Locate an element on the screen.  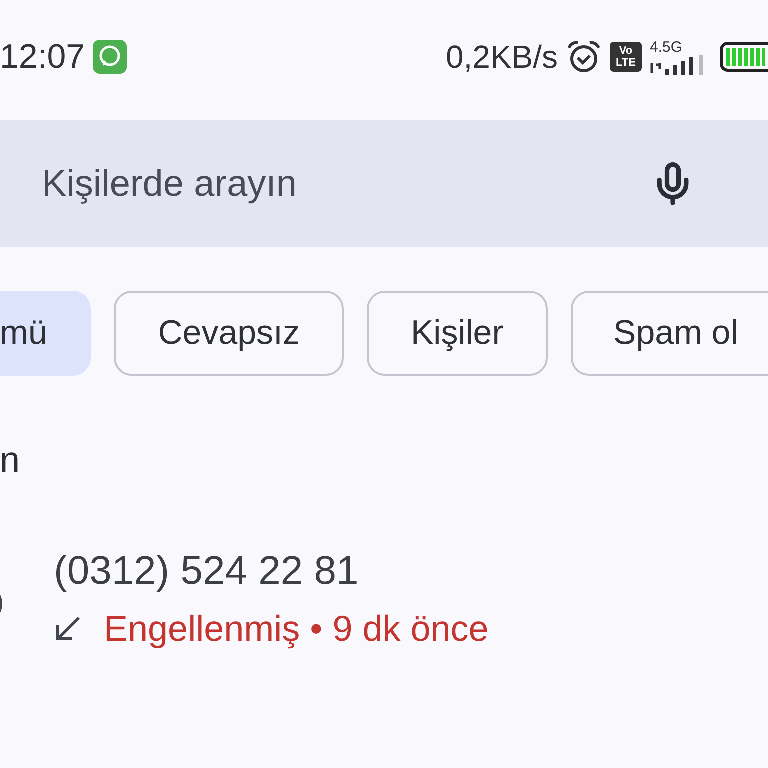
avatar-icon is located at coordinates (2, 604).